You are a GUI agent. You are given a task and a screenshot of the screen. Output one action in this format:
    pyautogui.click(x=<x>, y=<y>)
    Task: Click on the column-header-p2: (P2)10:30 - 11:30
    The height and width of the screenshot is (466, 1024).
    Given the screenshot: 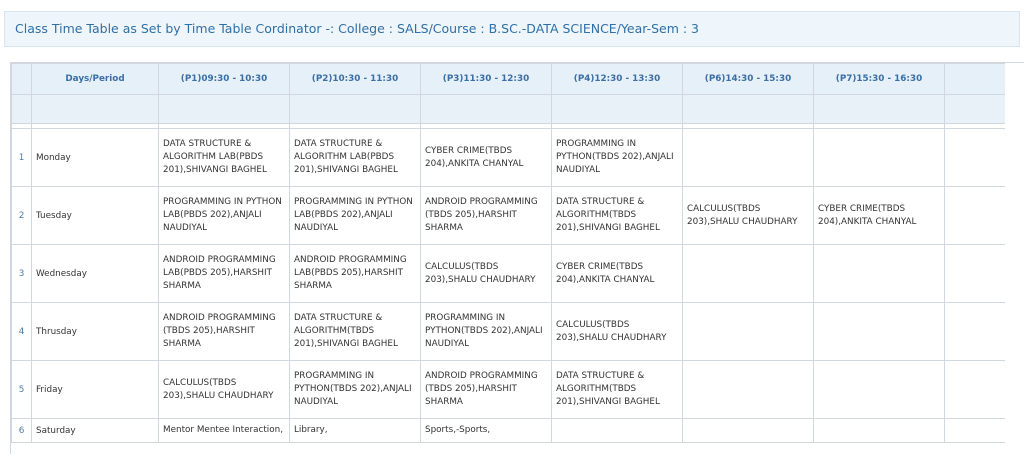 What is the action you would take?
    pyautogui.click(x=355, y=79)
    